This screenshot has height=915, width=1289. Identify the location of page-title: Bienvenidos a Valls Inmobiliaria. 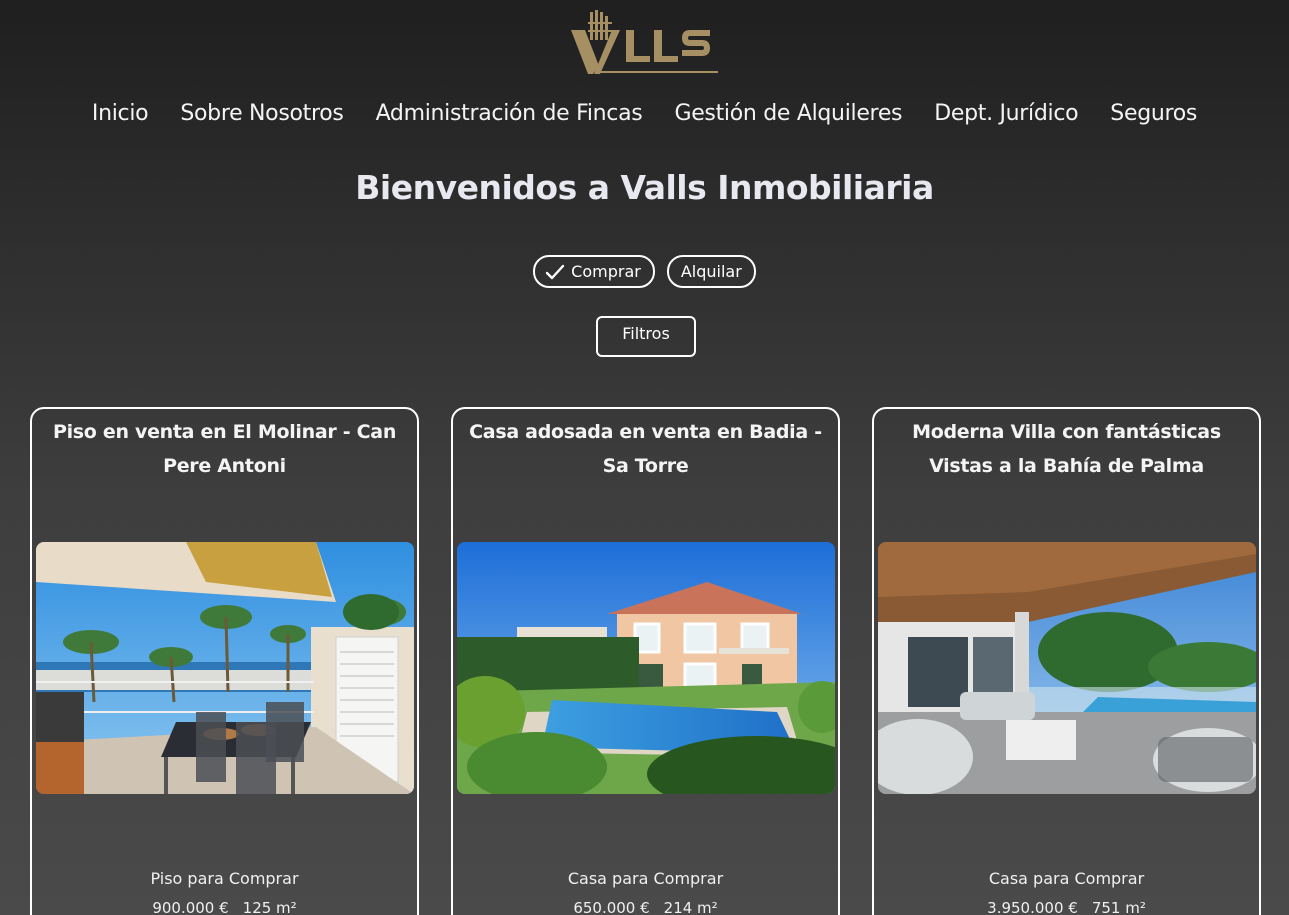
(644, 187).